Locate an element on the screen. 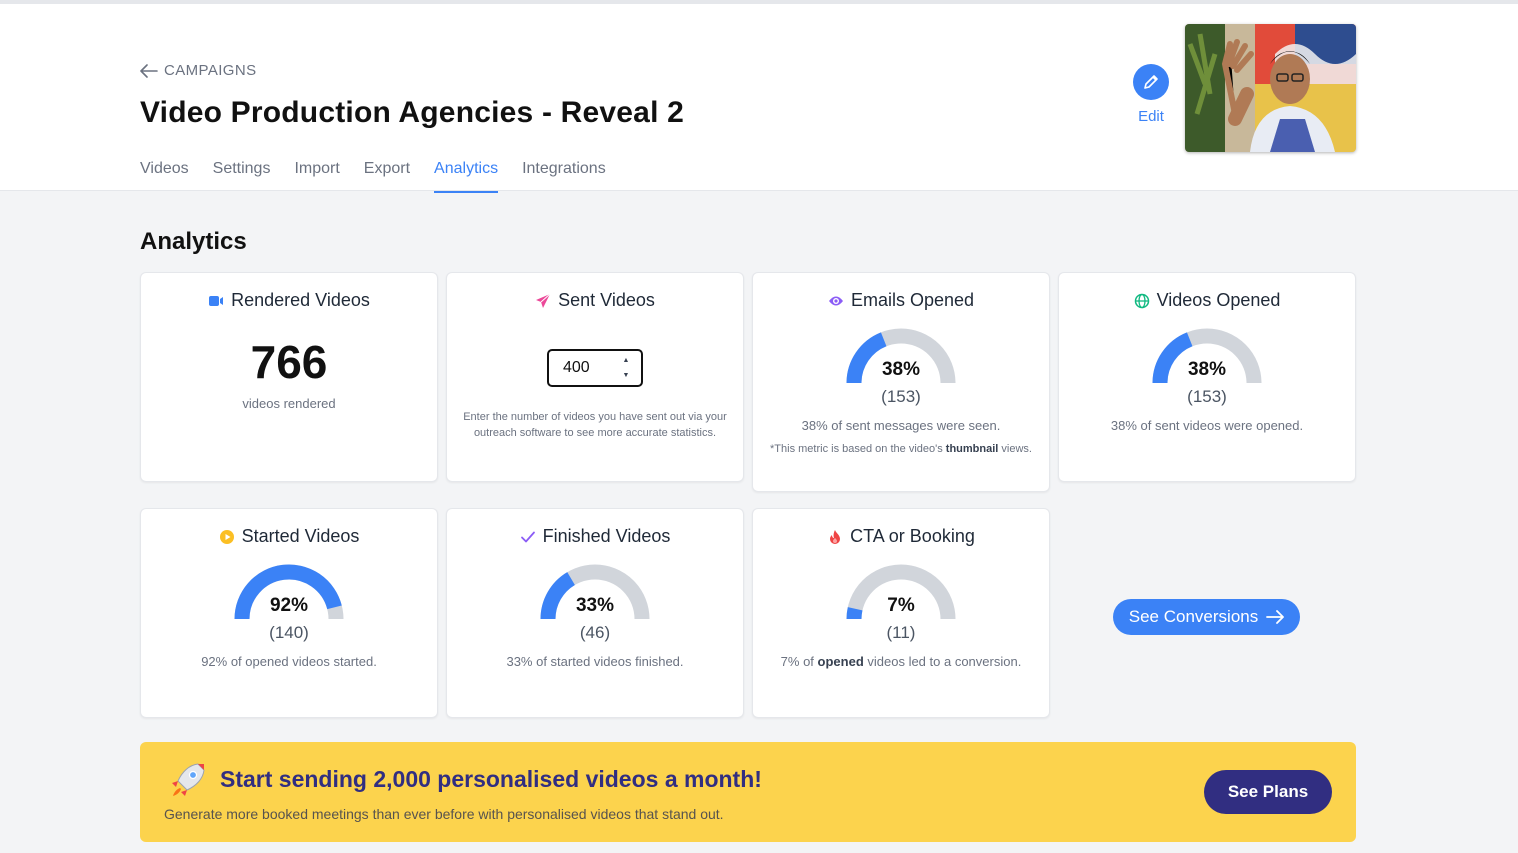 This screenshot has width=1518, height=853. rendered-count: 766 is located at coordinates (289, 362).